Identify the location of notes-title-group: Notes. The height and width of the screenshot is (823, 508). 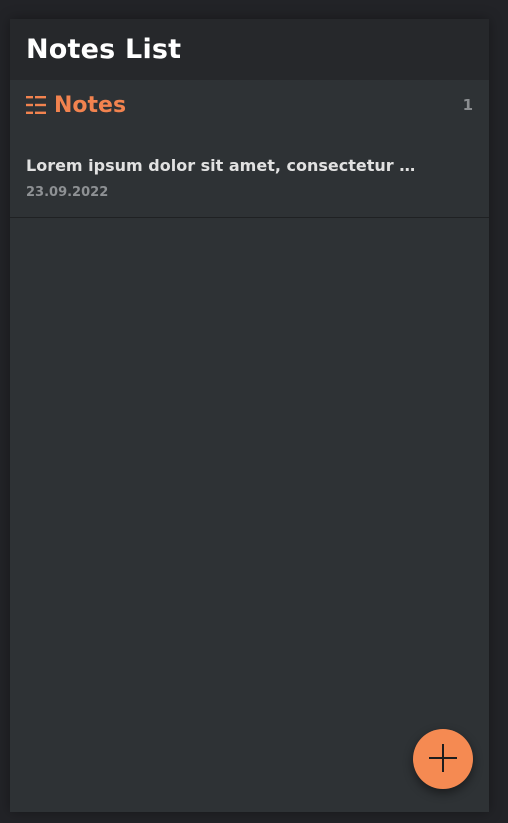
(76, 105).